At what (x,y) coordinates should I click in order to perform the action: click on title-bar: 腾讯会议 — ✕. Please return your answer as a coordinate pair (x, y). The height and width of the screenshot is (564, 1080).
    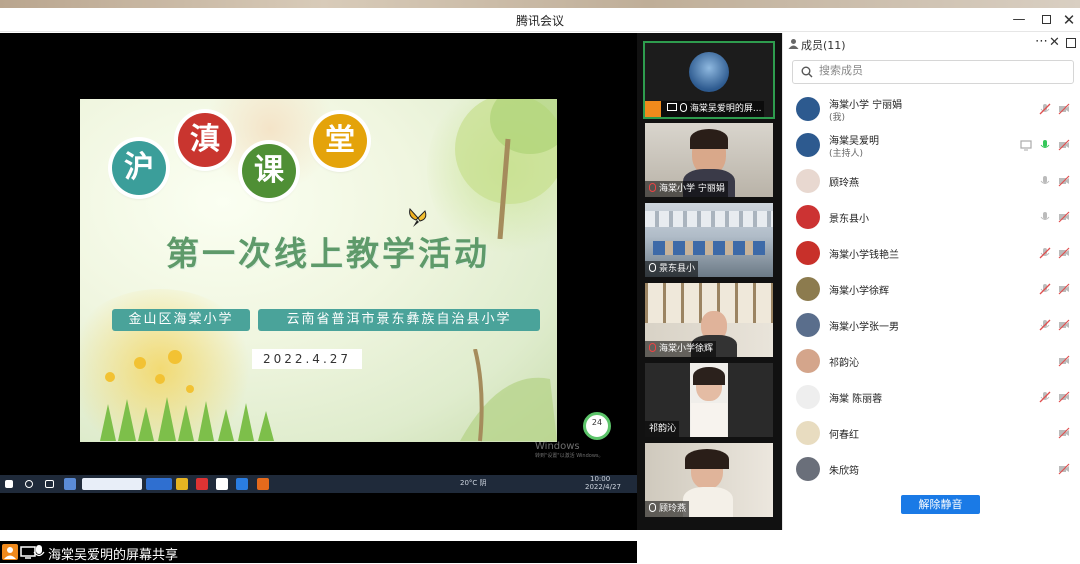
    Looking at the image, I should click on (540, 20).